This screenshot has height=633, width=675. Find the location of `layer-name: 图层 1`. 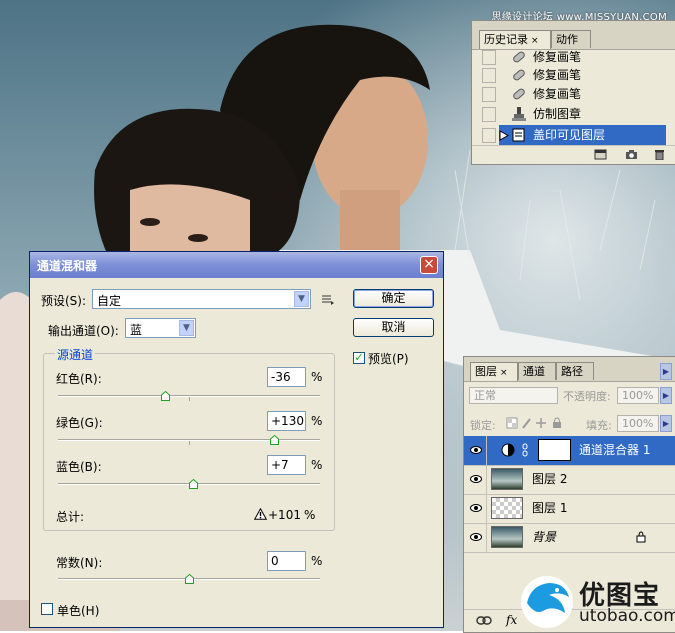

layer-name: 图层 1 is located at coordinates (550, 508).